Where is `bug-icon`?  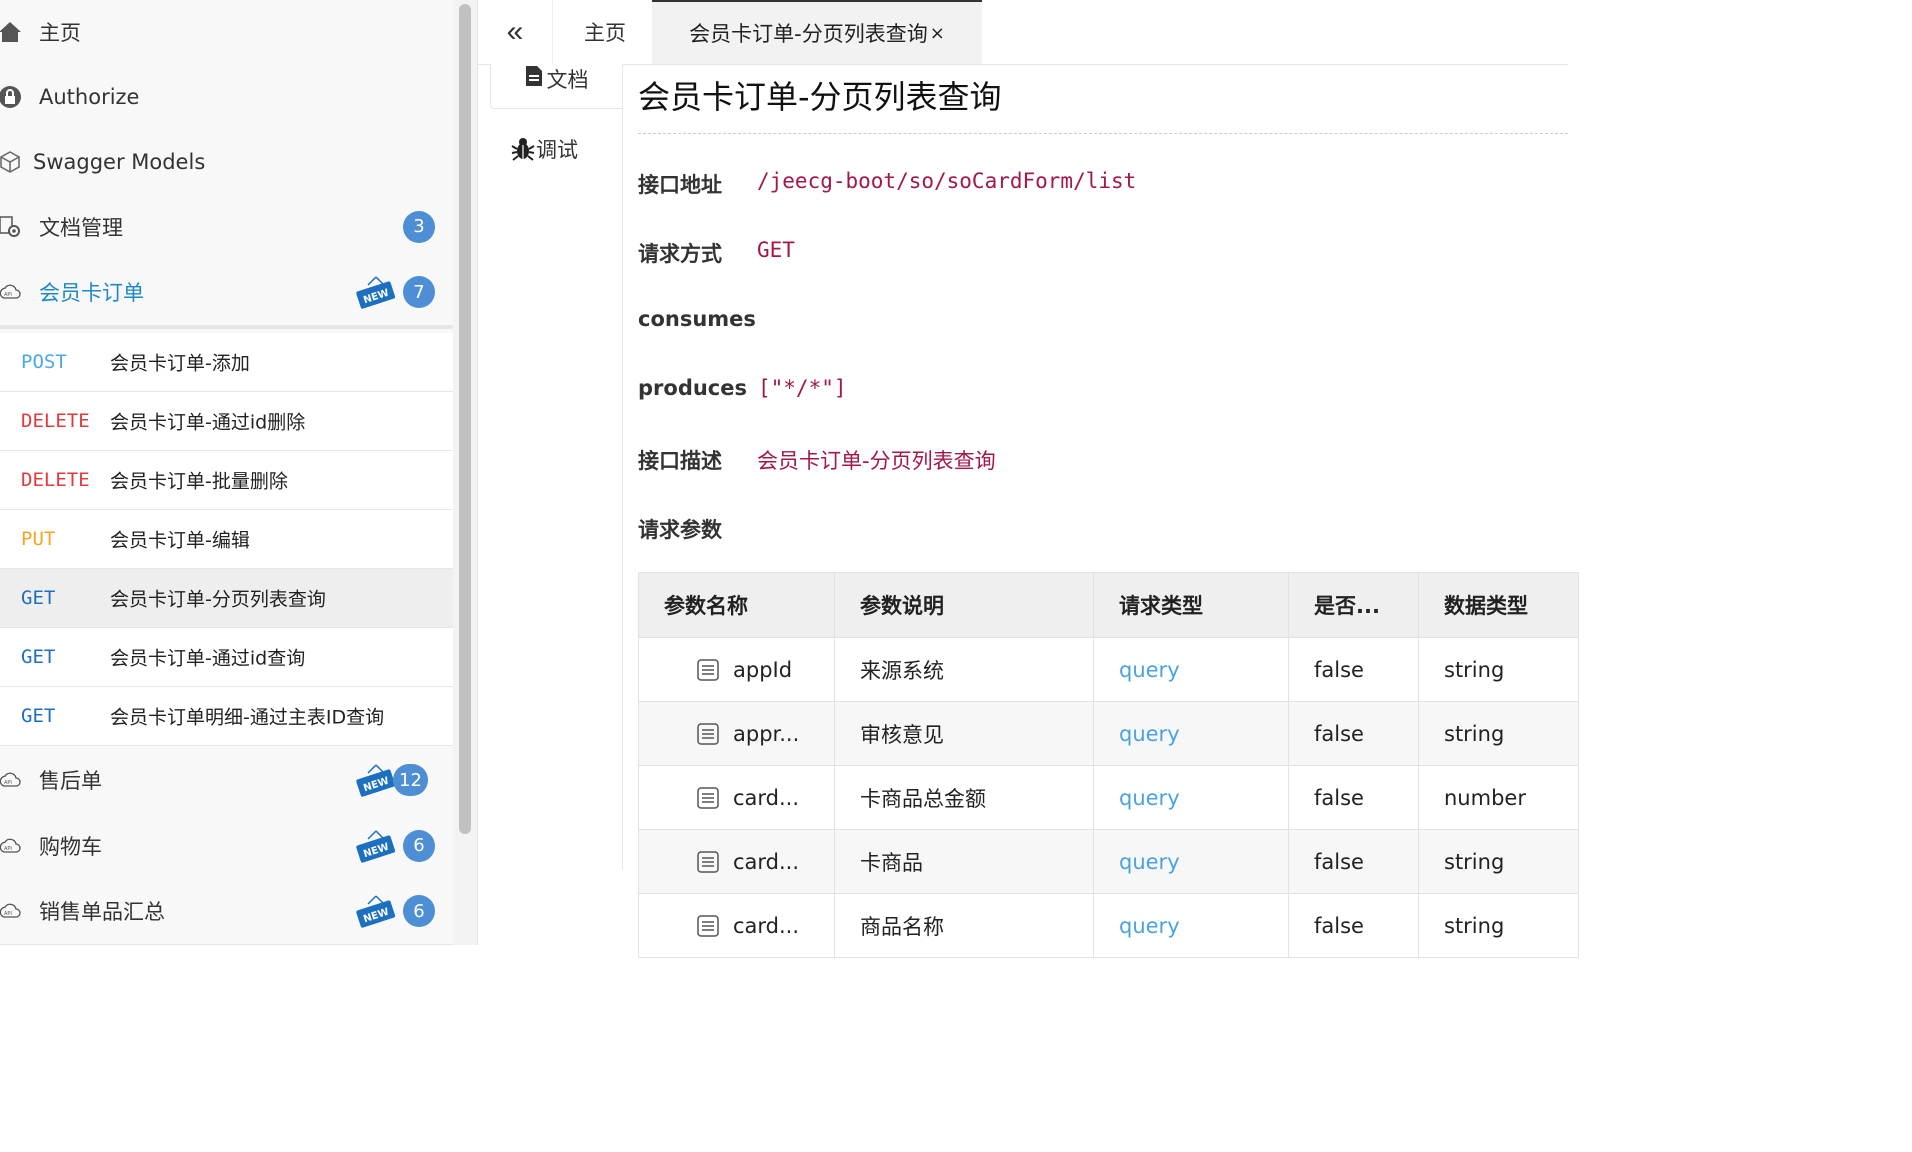 bug-icon is located at coordinates (523, 149).